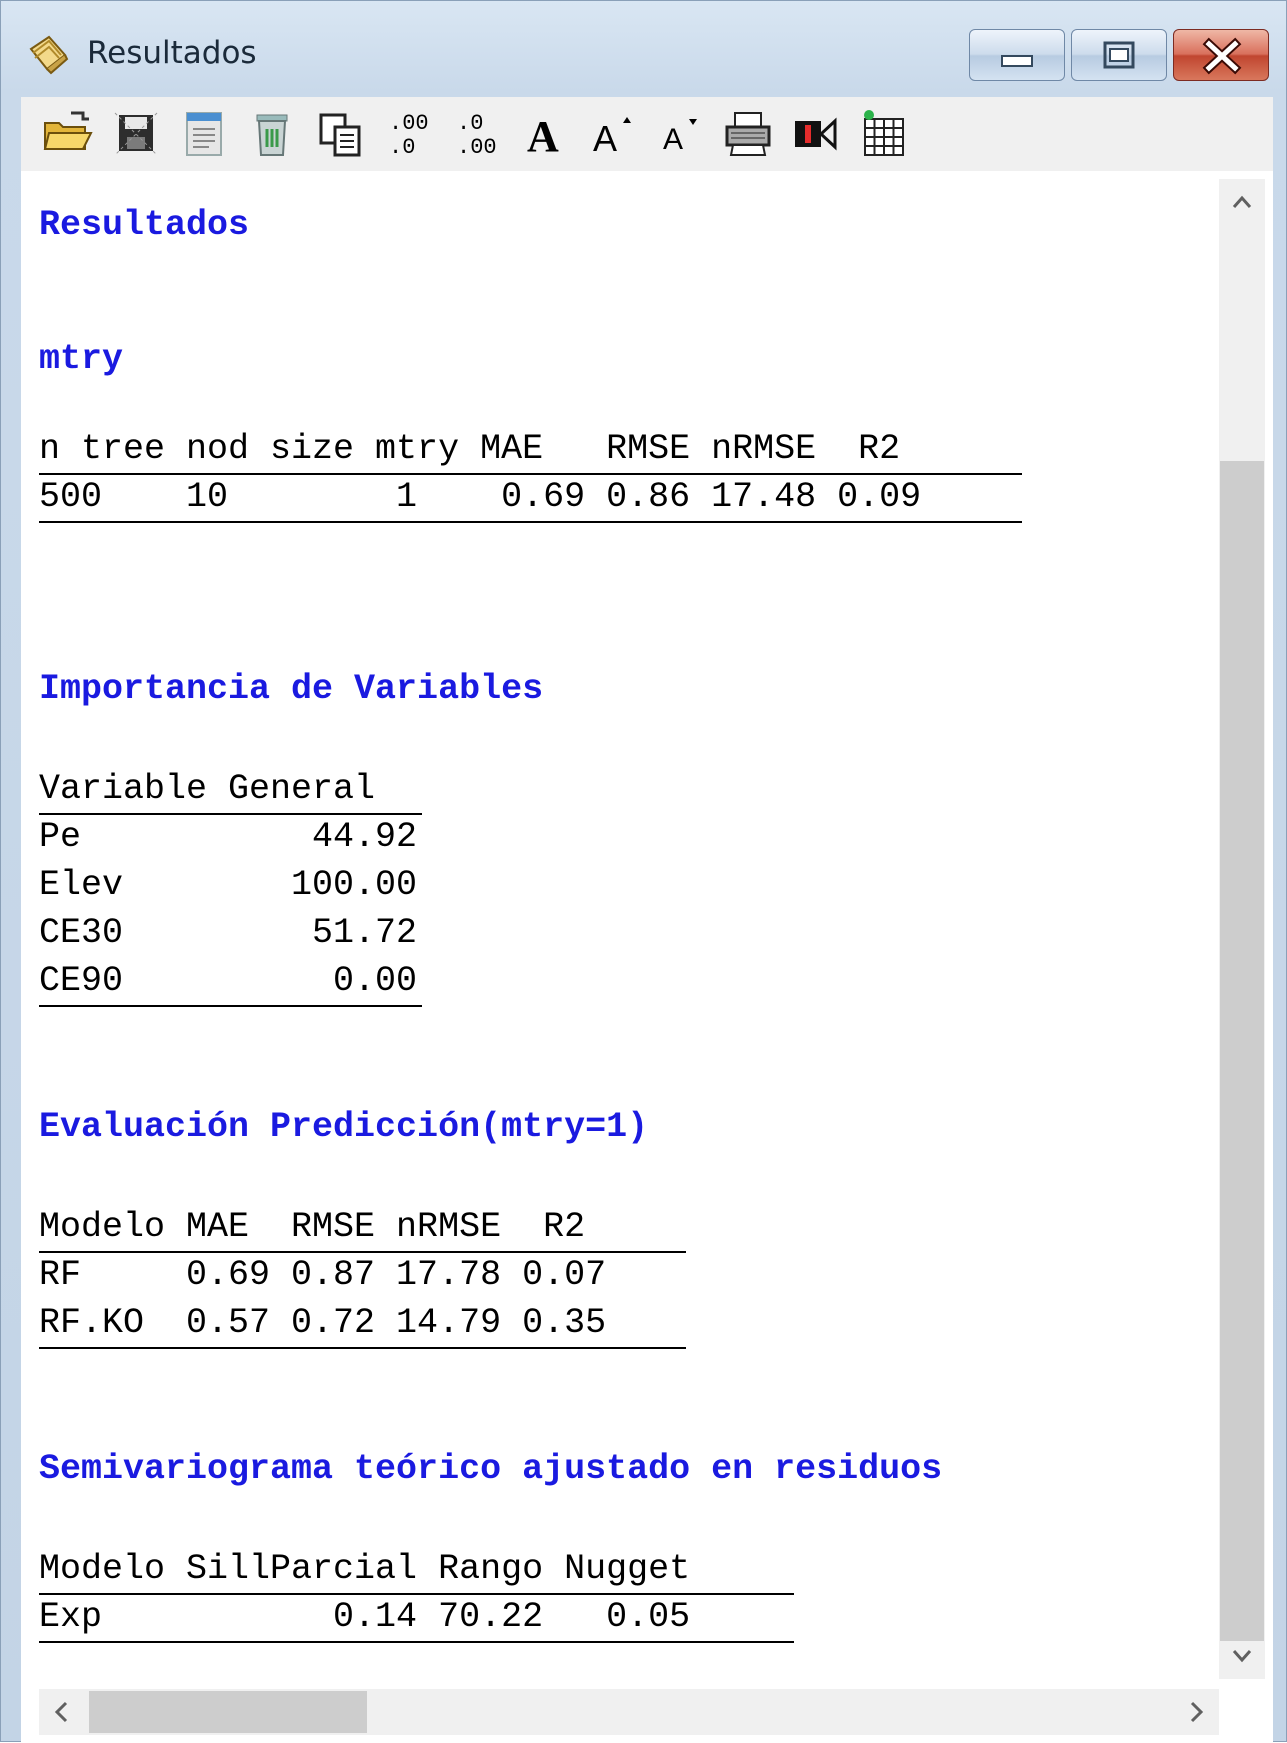 The width and height of the screenshot is (1287, 1743). Describe the element at coordinates (365, 1569) in the screenshot. I see `table-header: Modelo SillParcial Rango Nugget` at that location.